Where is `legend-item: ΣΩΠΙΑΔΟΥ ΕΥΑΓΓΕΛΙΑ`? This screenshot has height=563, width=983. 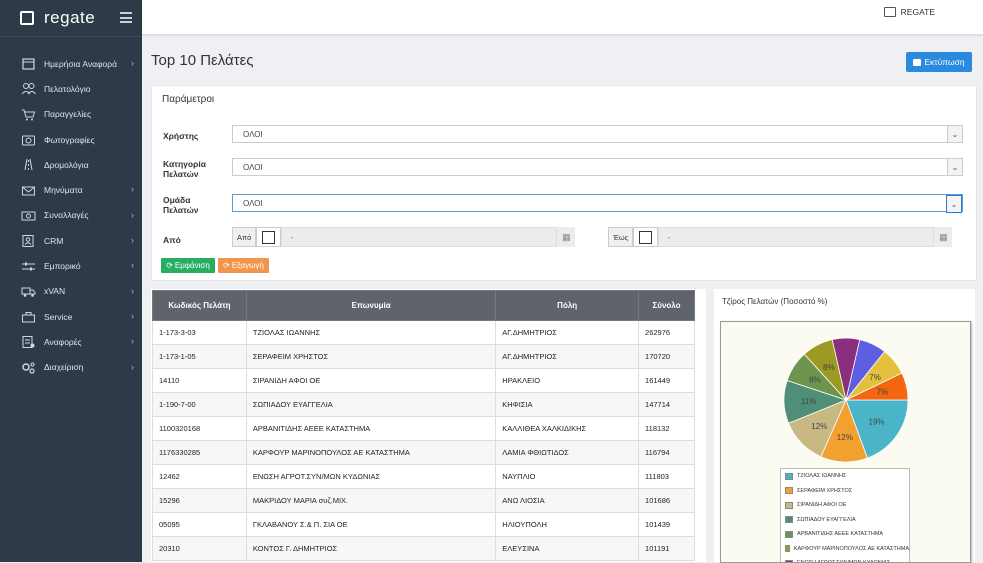
legend-item: ΣΩΠΙΑΔΟΥ ΕΥΑΓΓΕΛΙΑ is located at coordinates (845, 520).